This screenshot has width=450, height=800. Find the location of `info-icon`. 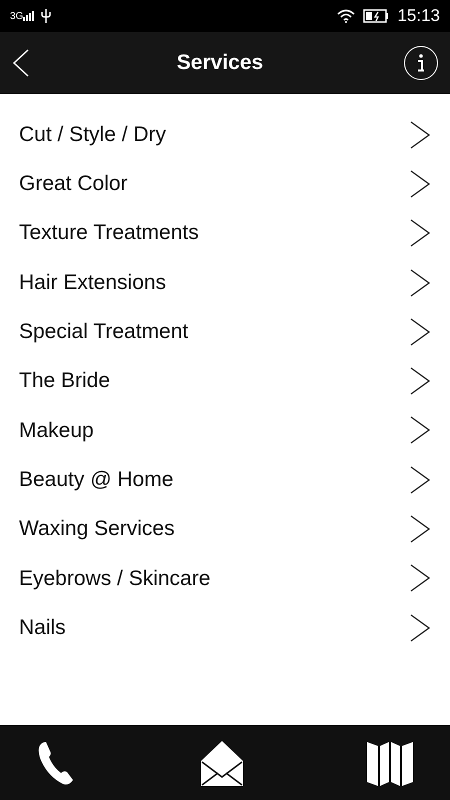

info-icon is located at coordinates (421, 63).